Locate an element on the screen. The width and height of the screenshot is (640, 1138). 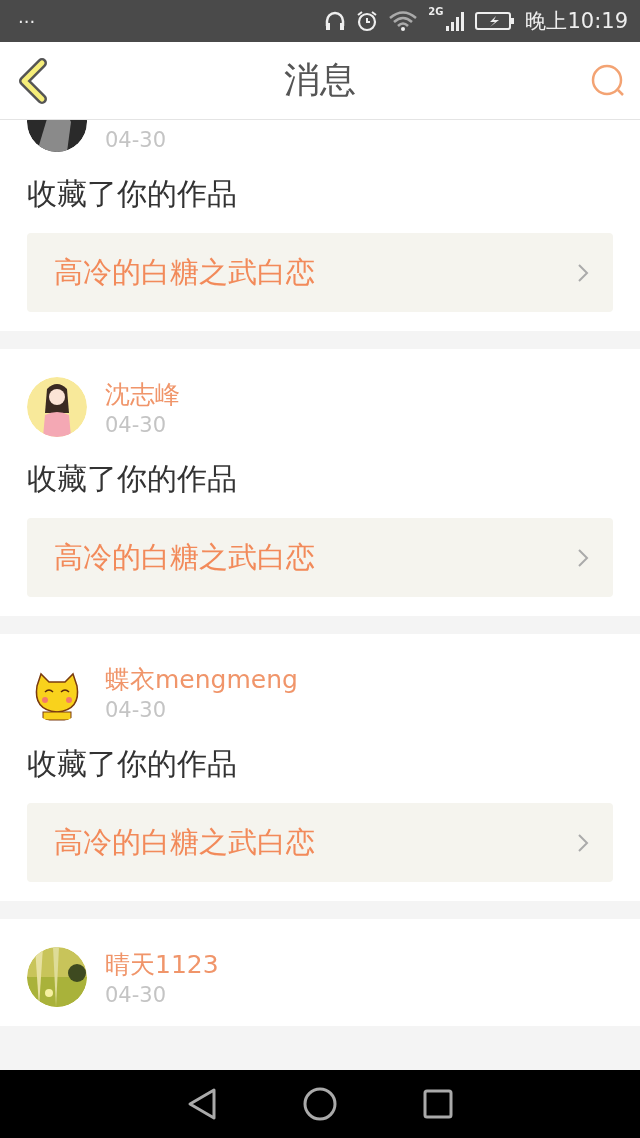
alarm-clock-icon is located at coordinates (367, 21).